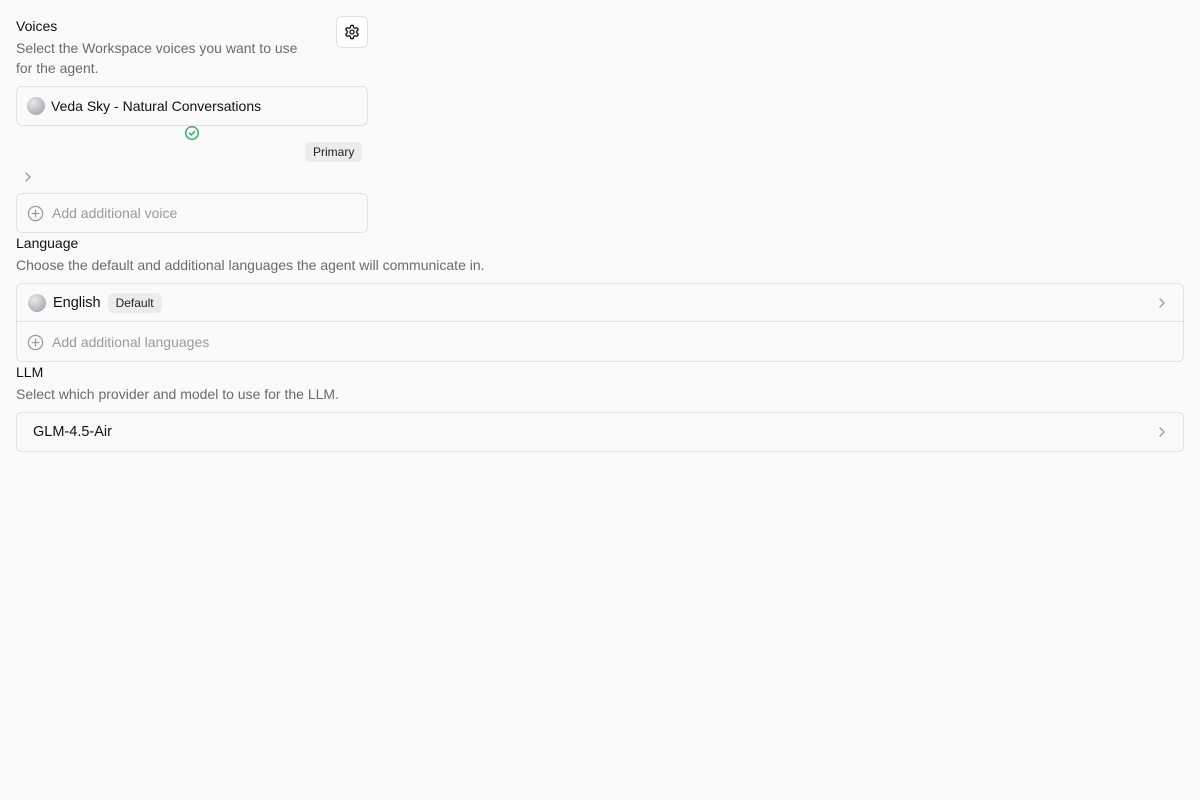 The height and width of the screenshot is (800, 1200). I want to click on selected-voice-row: Veda Sky - Natural Conversations, so click(192, 106).